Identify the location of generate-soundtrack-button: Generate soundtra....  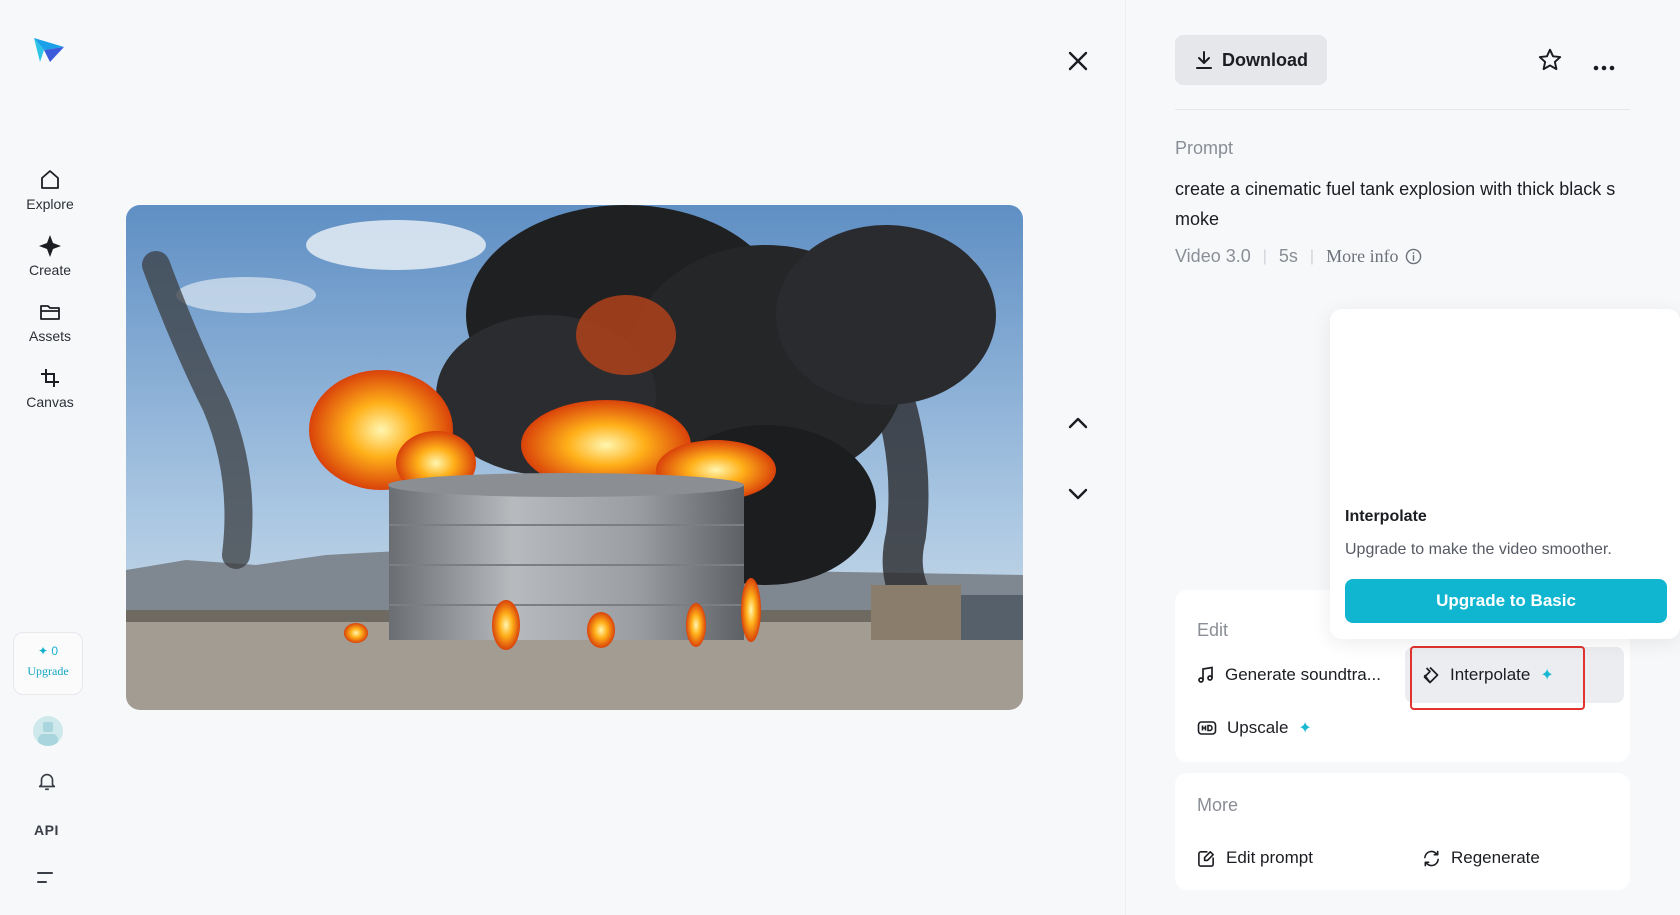
(1289, 675).